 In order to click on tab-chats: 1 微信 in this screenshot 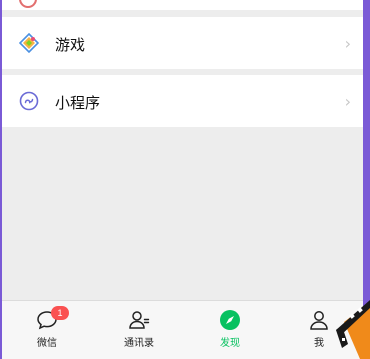, I will do `click(47, 330)`.